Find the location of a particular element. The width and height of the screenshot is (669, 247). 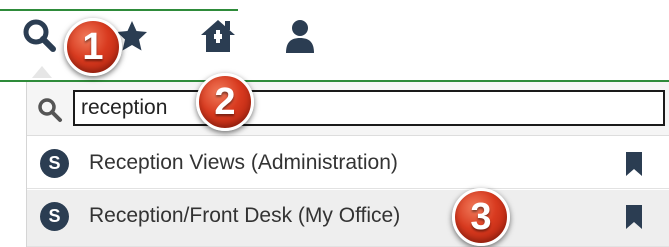

search-input is located at coordinates (369, 108).